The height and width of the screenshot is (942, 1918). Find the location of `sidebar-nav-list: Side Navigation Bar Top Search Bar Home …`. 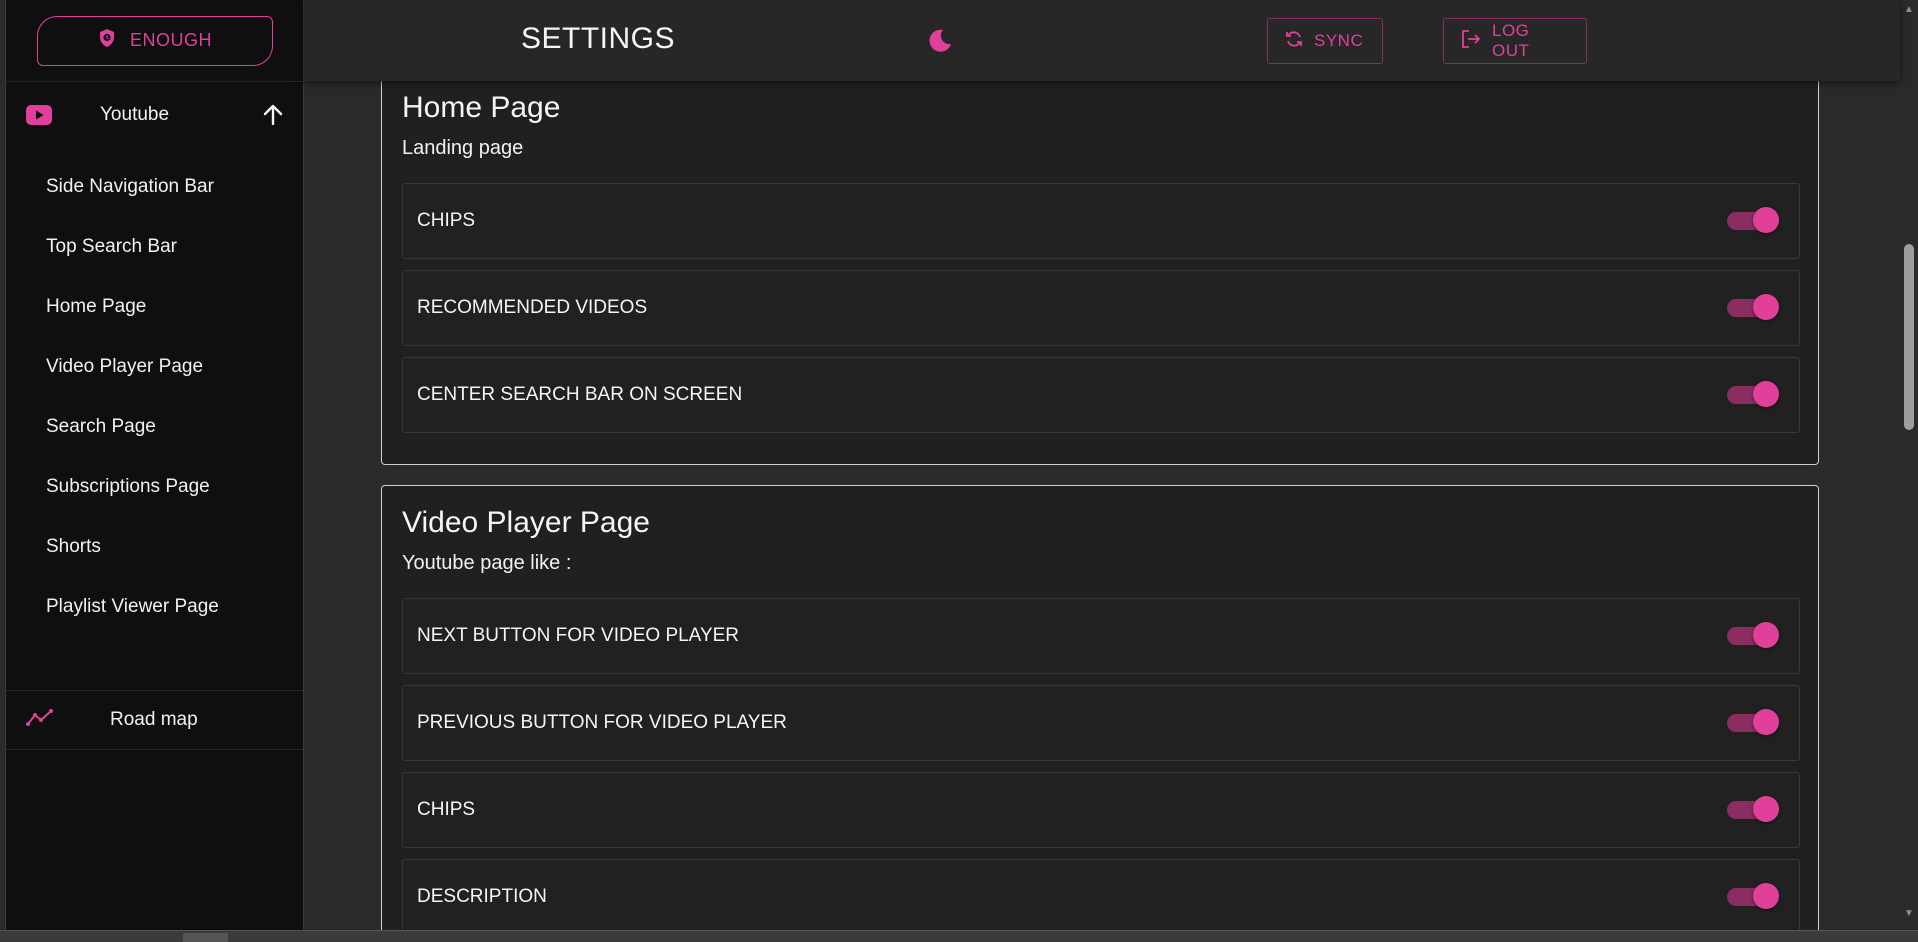

sidebar-nav-list: Side Navigation Bar Top Search Bar Home … is located at coordinates (155, 392).